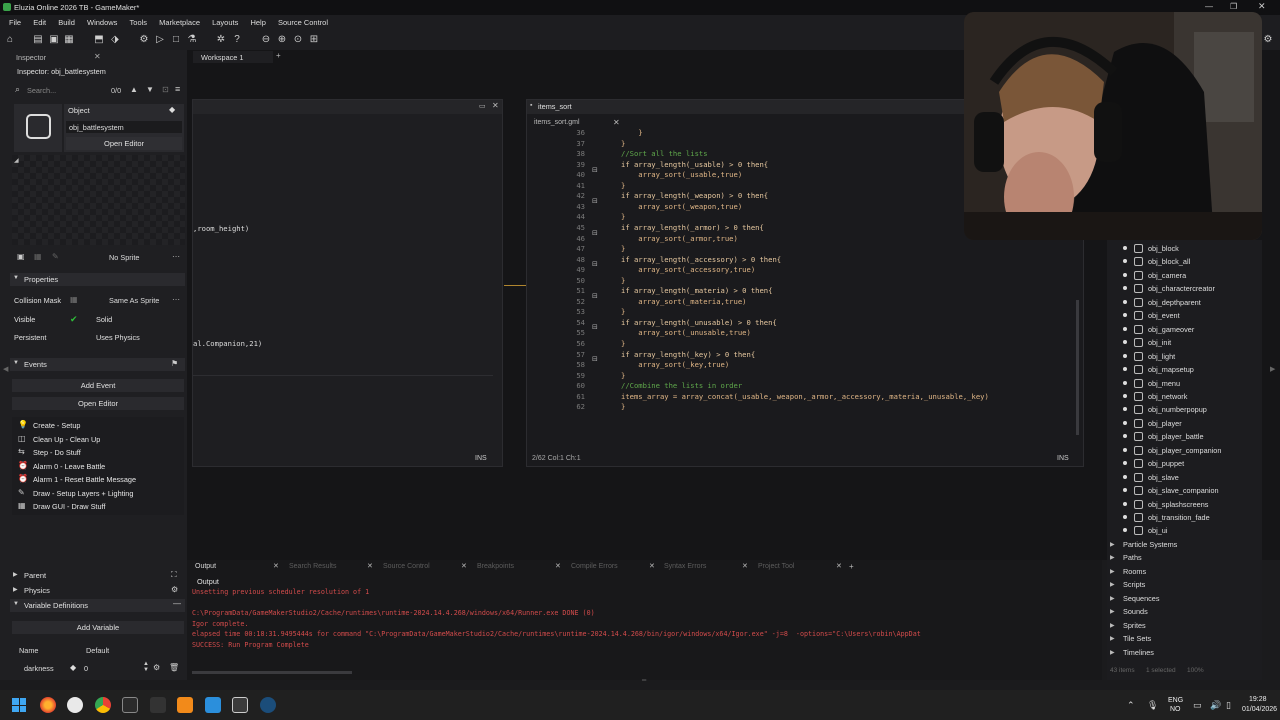 The width and height of the screenshot is (1280, 720). I want to click on code-line: 48 if array_length(_accessory) > 0 then{, so click(805, 260).